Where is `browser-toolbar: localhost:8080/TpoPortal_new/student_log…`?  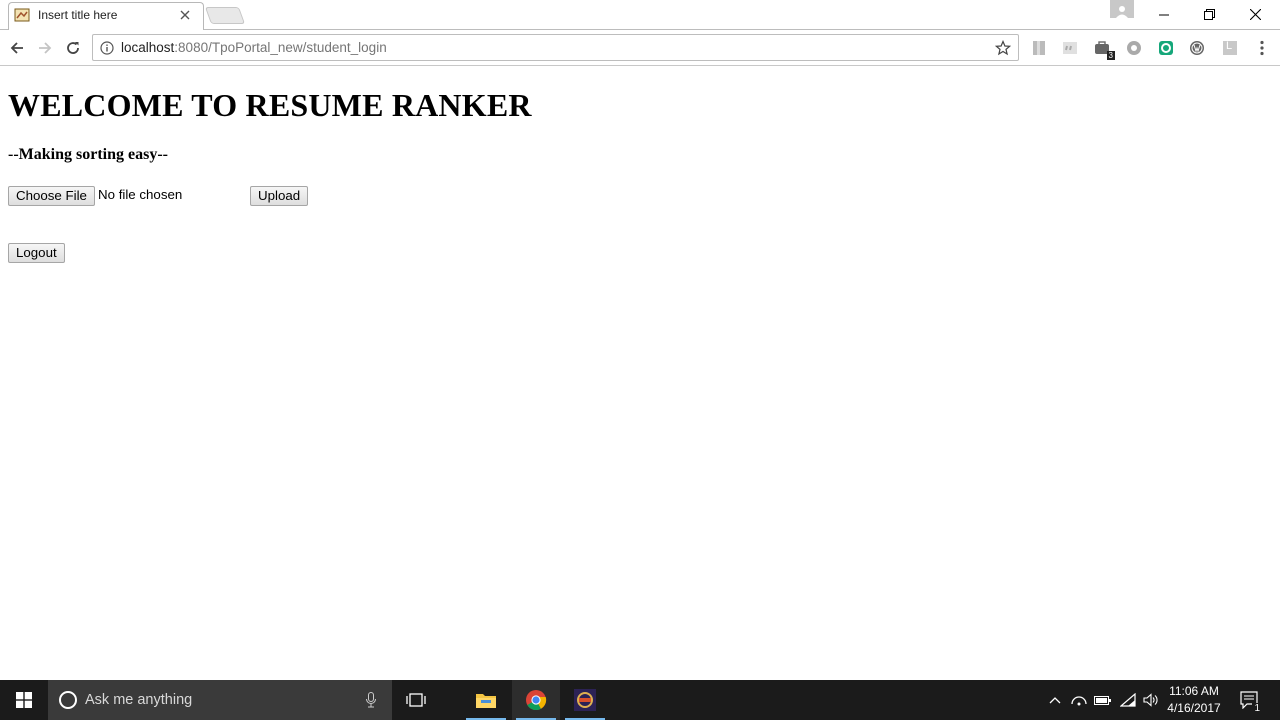 browser-toolbar: localhost:8080/TpoPortal_new/student_log… is located at coordinates (640, 48).